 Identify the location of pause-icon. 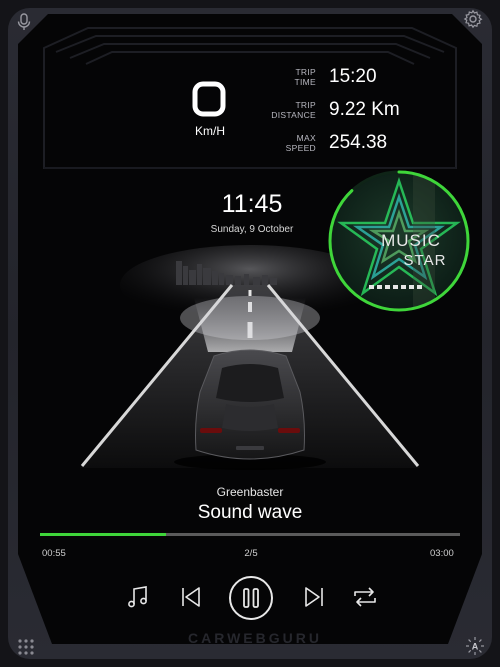
(251, 598).